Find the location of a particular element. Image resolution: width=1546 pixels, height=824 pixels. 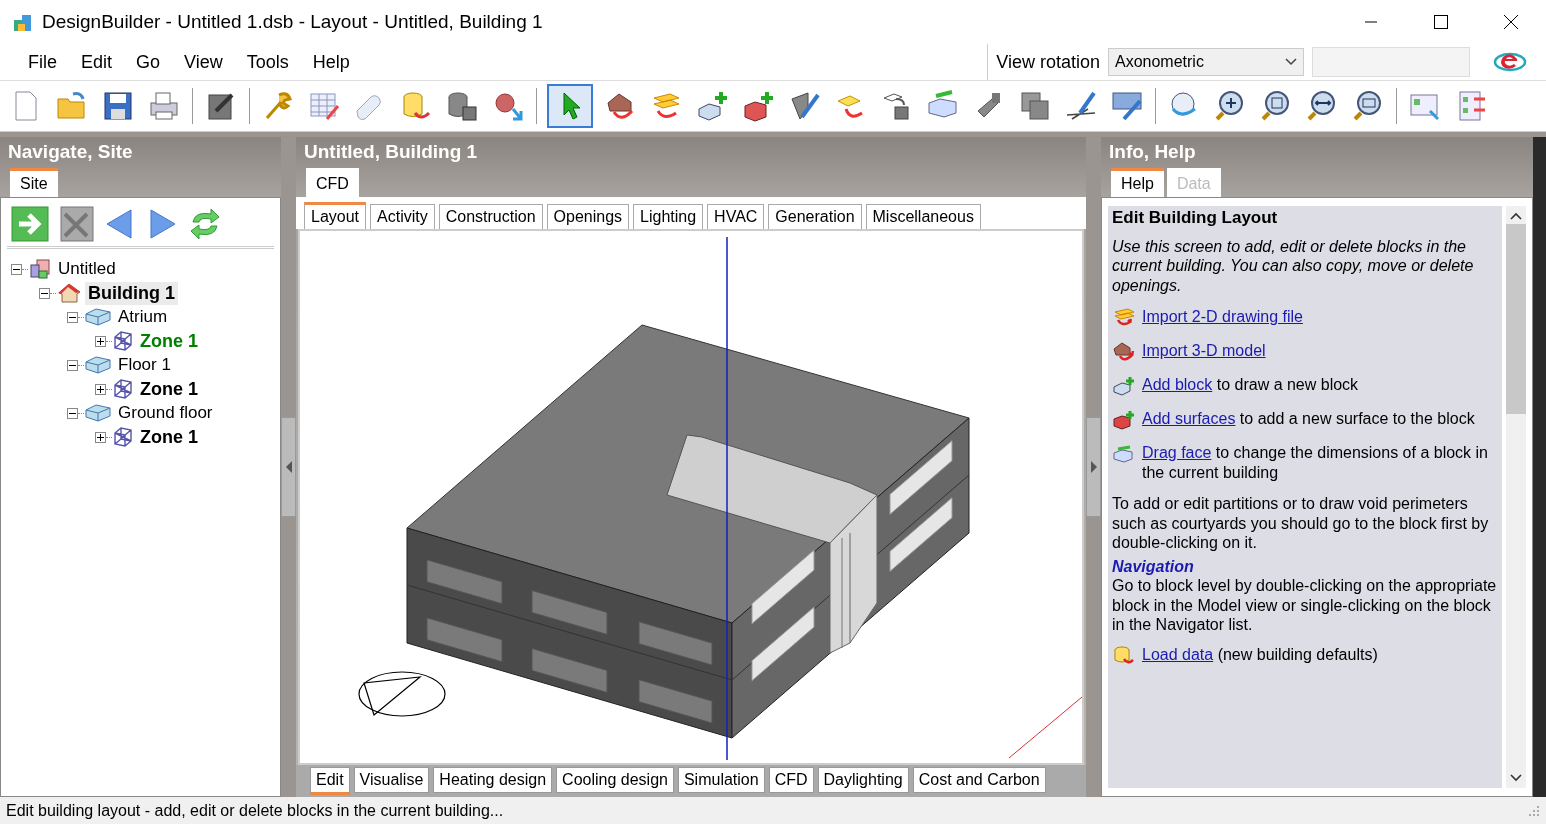

menu-item: Tools is located at coordinates (267, 62).